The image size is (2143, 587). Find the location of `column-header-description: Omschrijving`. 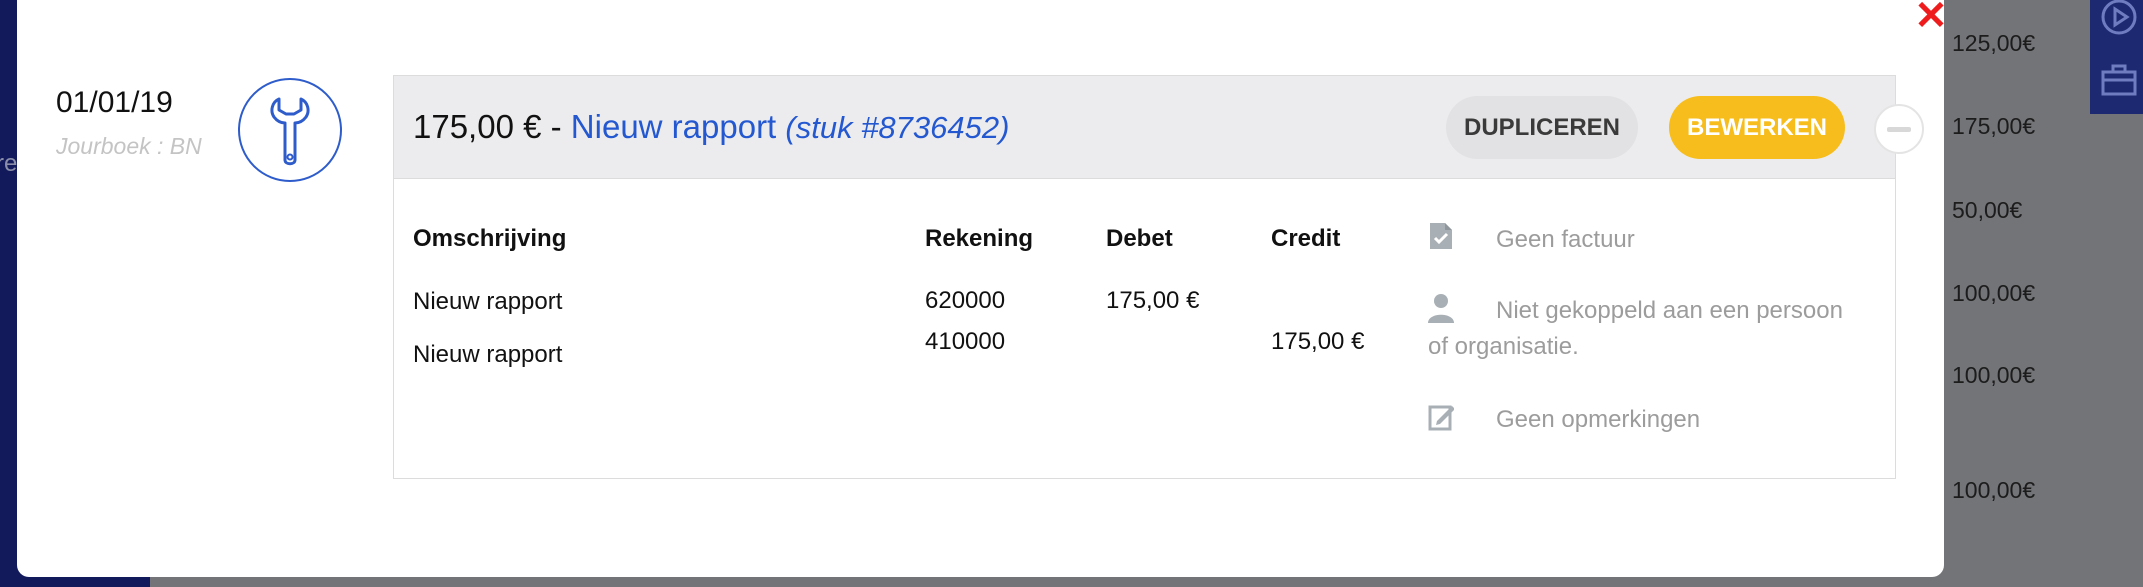

column-header-description: Omschrijving is located at coordinates (490, 238).